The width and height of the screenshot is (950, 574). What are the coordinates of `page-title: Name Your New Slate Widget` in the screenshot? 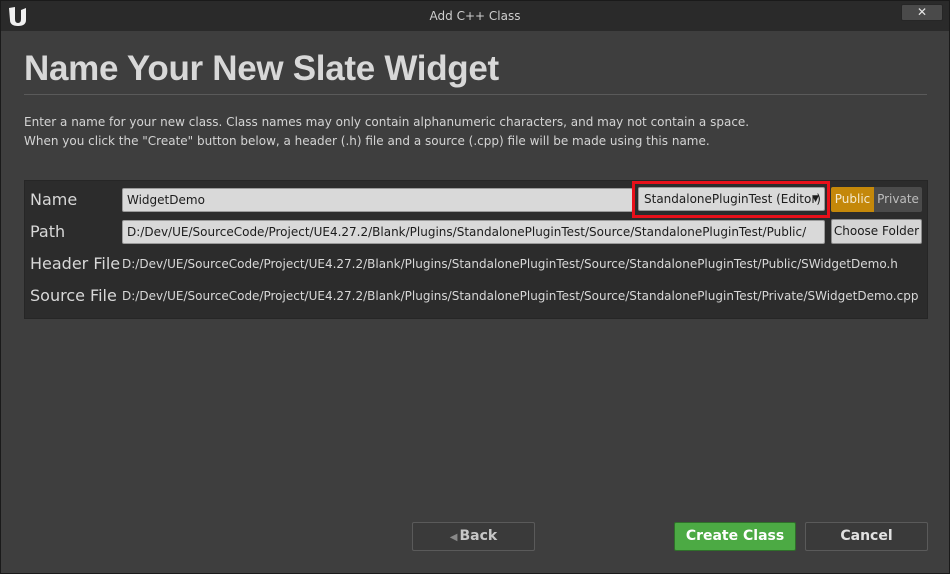 It's located at (261, 68).